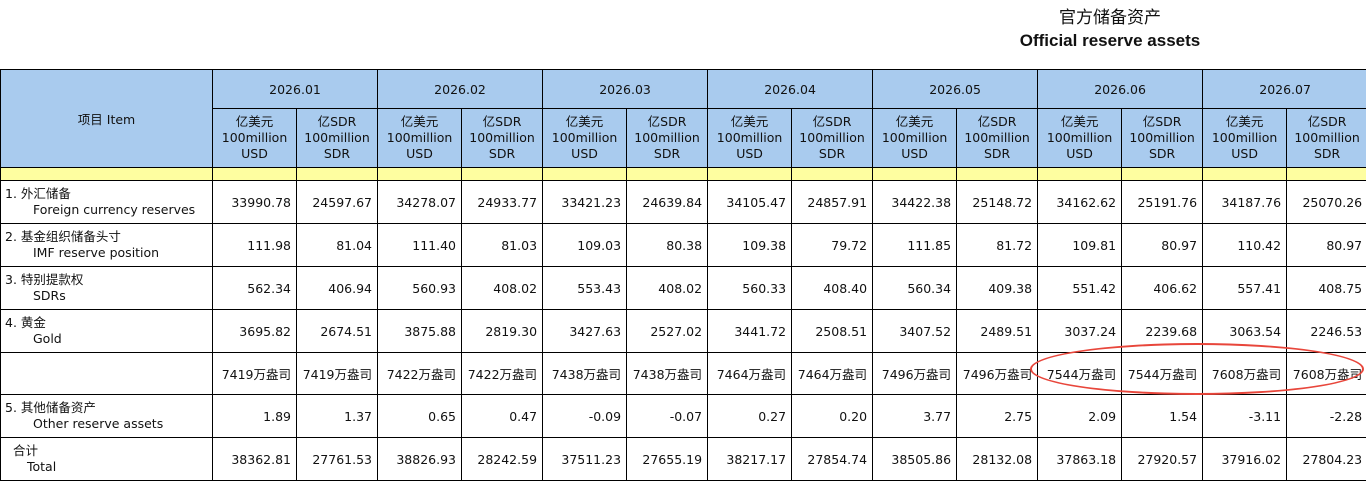 The image size is (1366, 481). Describe the element at coordinates (107, 119) in the screenshot. I see `item-column-header: 项目 Item` at that location.